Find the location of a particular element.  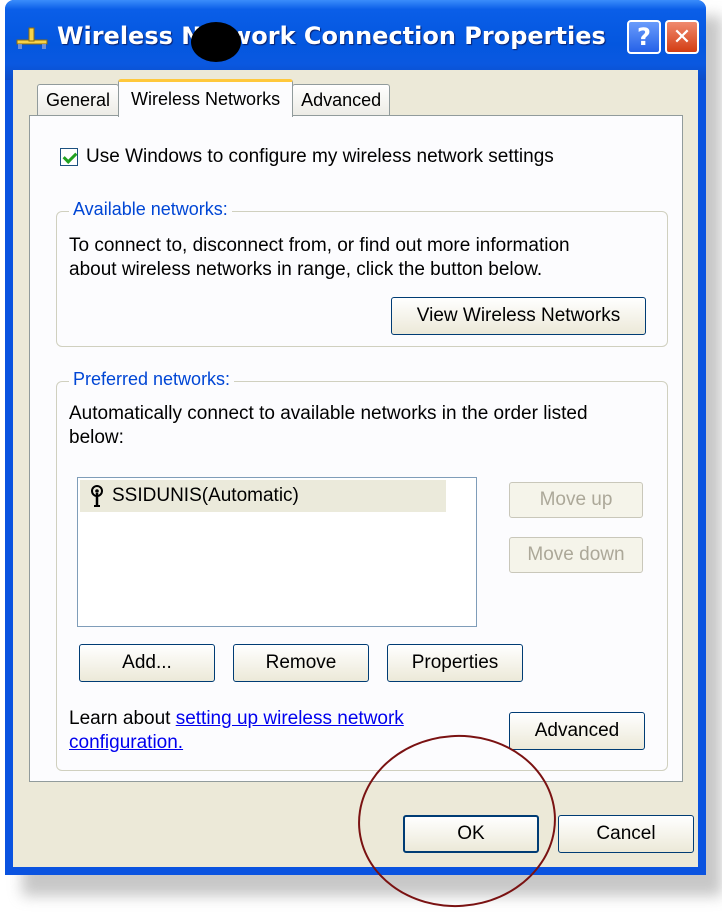

window-title: Wireless Network Connection Properties is located at coordinates (331, 36).